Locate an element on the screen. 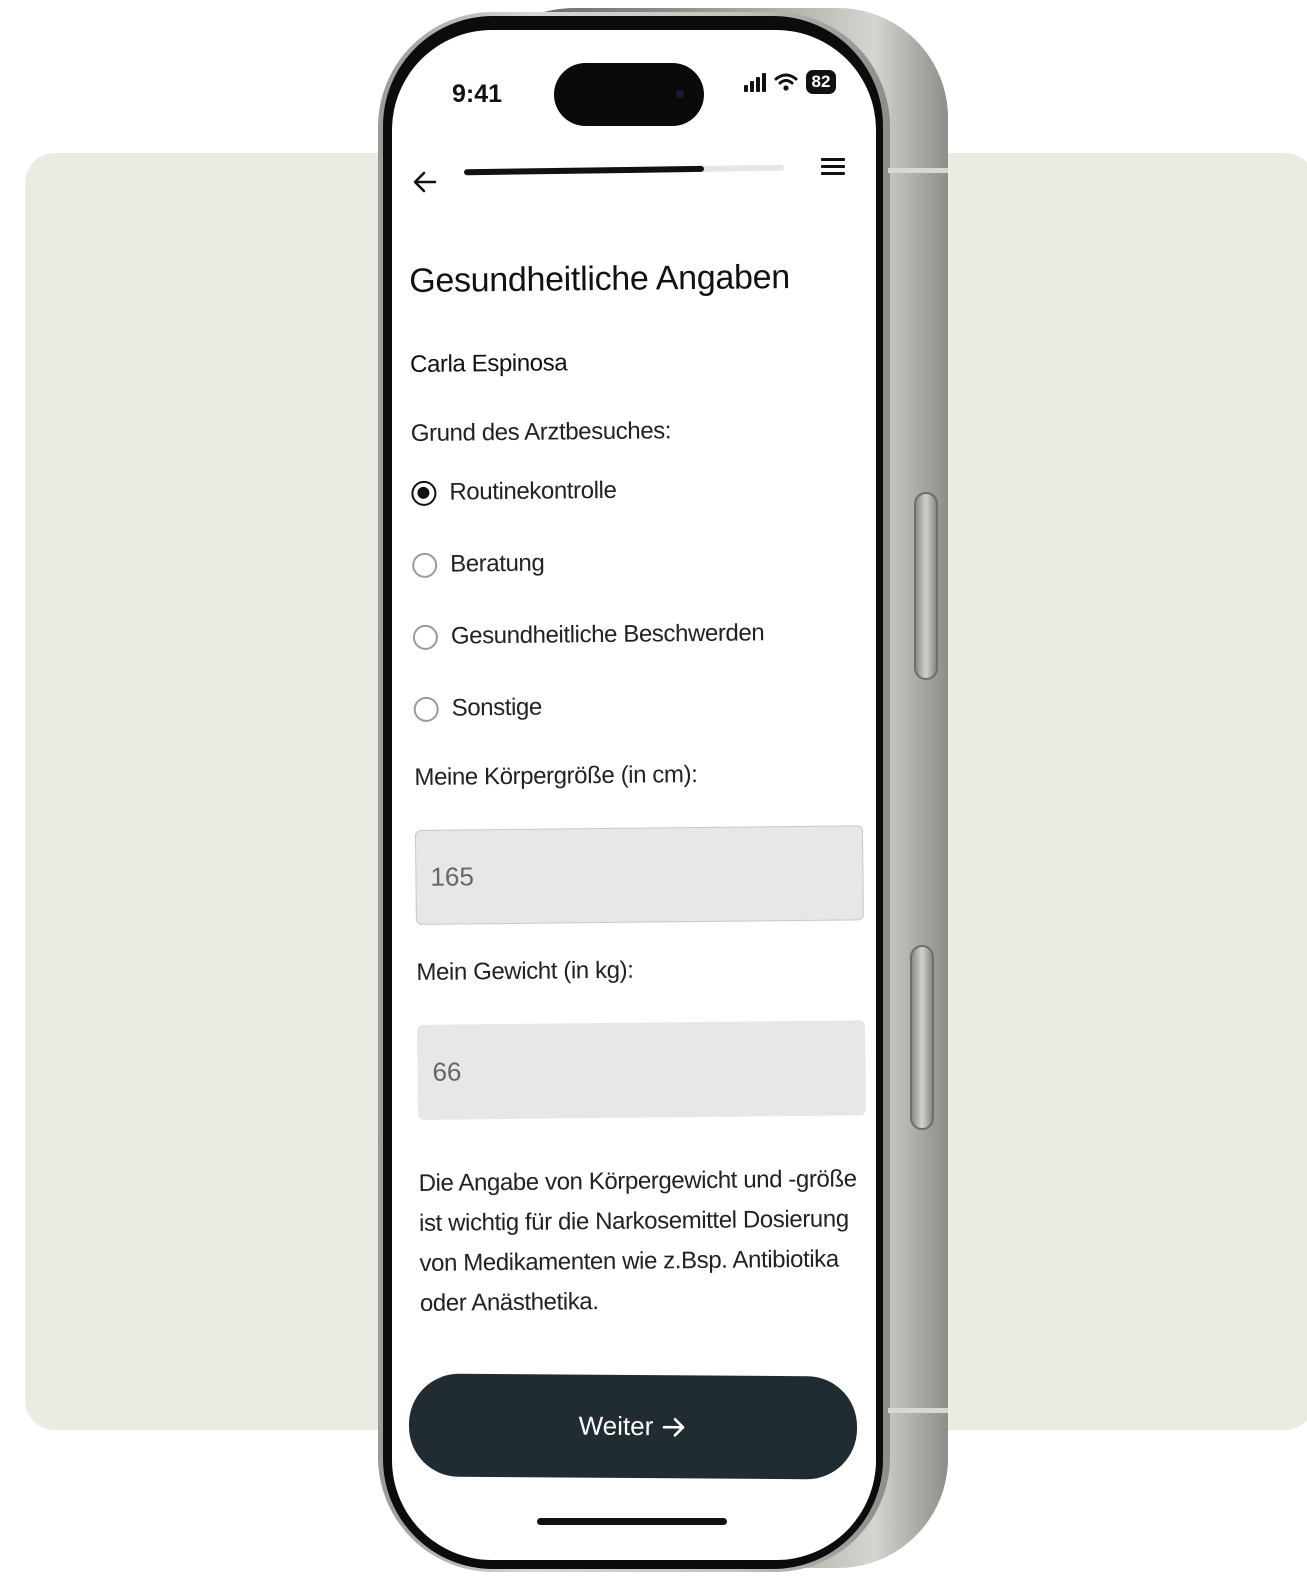 This screenshot has height=1579, width=1307. radio-option-gesundheitliche-beschwerden: Gesundheitliche Beschwerden is located at coordinates (636, 634).